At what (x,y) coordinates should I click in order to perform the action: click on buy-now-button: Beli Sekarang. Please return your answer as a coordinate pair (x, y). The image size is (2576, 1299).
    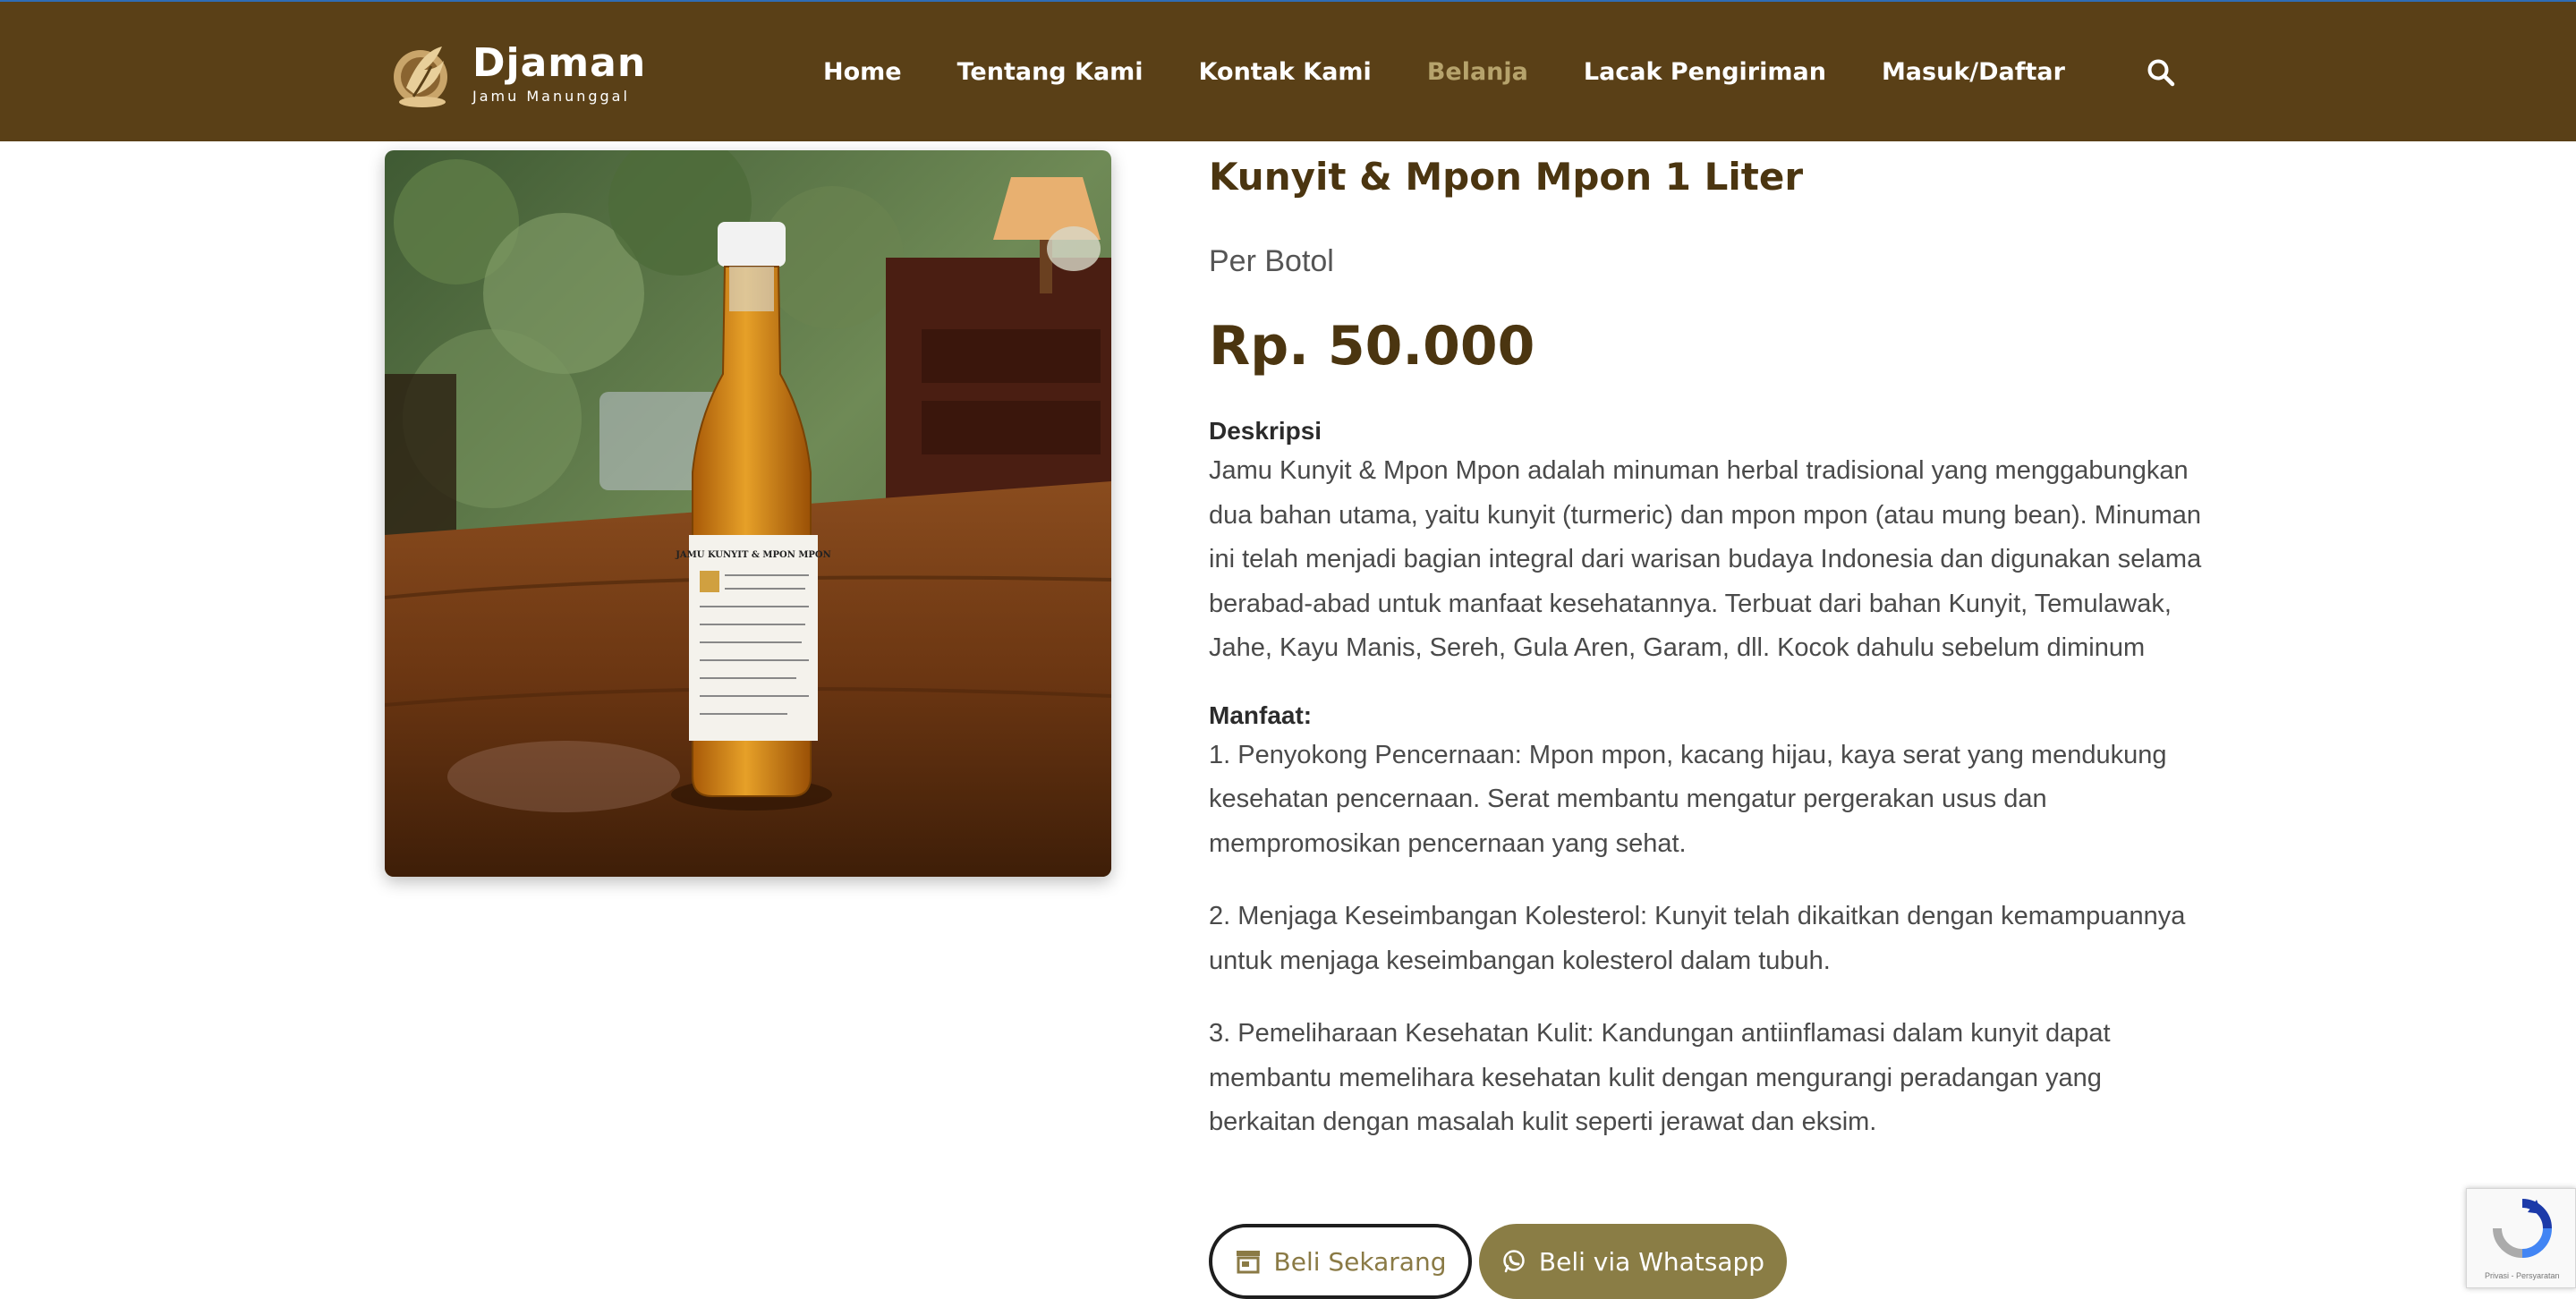
    Looking at the image, I should click on (1340, 1261).